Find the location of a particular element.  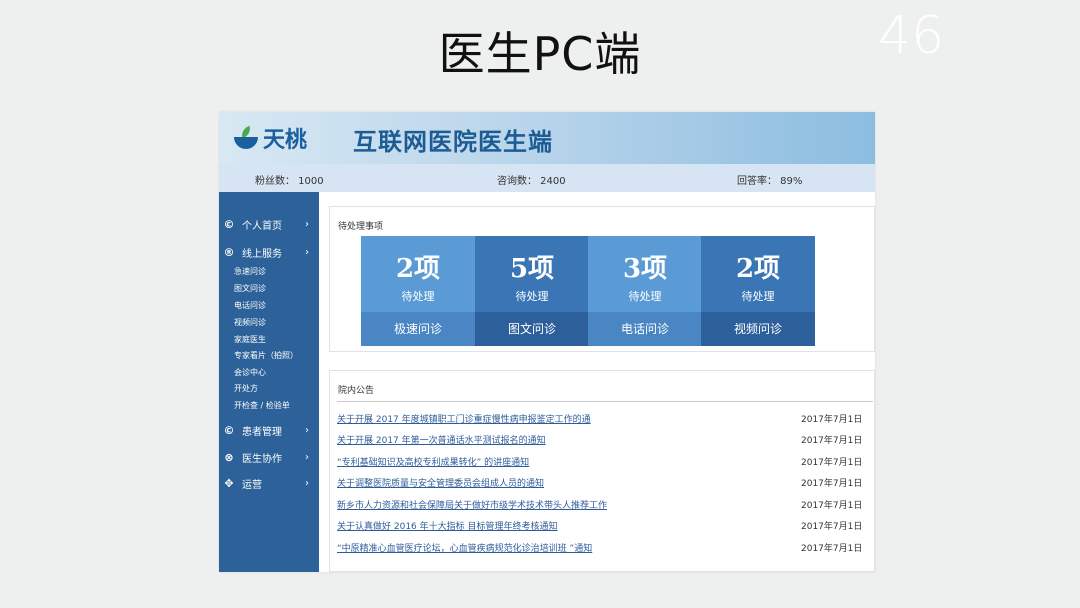

sub-item-text-consult: 图文问诊 is located at coordinates (250, 289).